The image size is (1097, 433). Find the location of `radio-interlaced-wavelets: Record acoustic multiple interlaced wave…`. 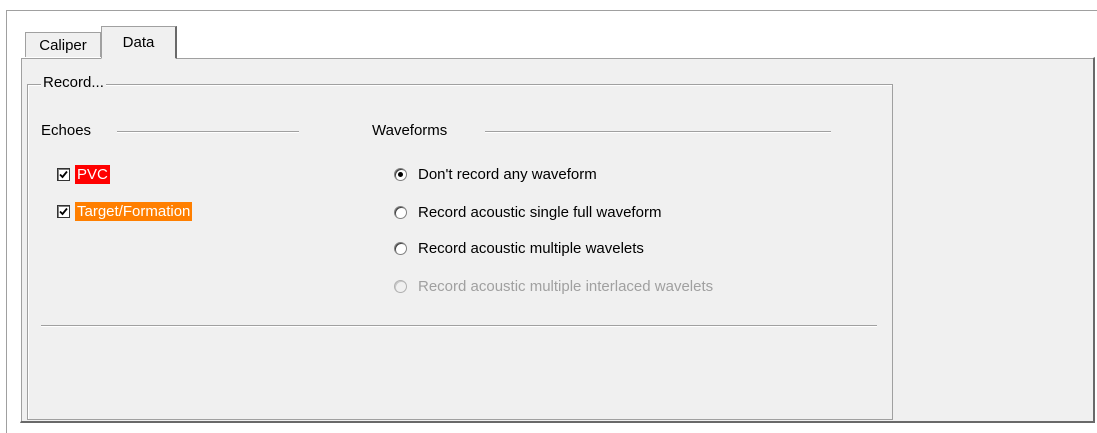

radio-interlaced-wavelets: Record acoustic multiple interlaced wave… is located at coordinates (553, 286).